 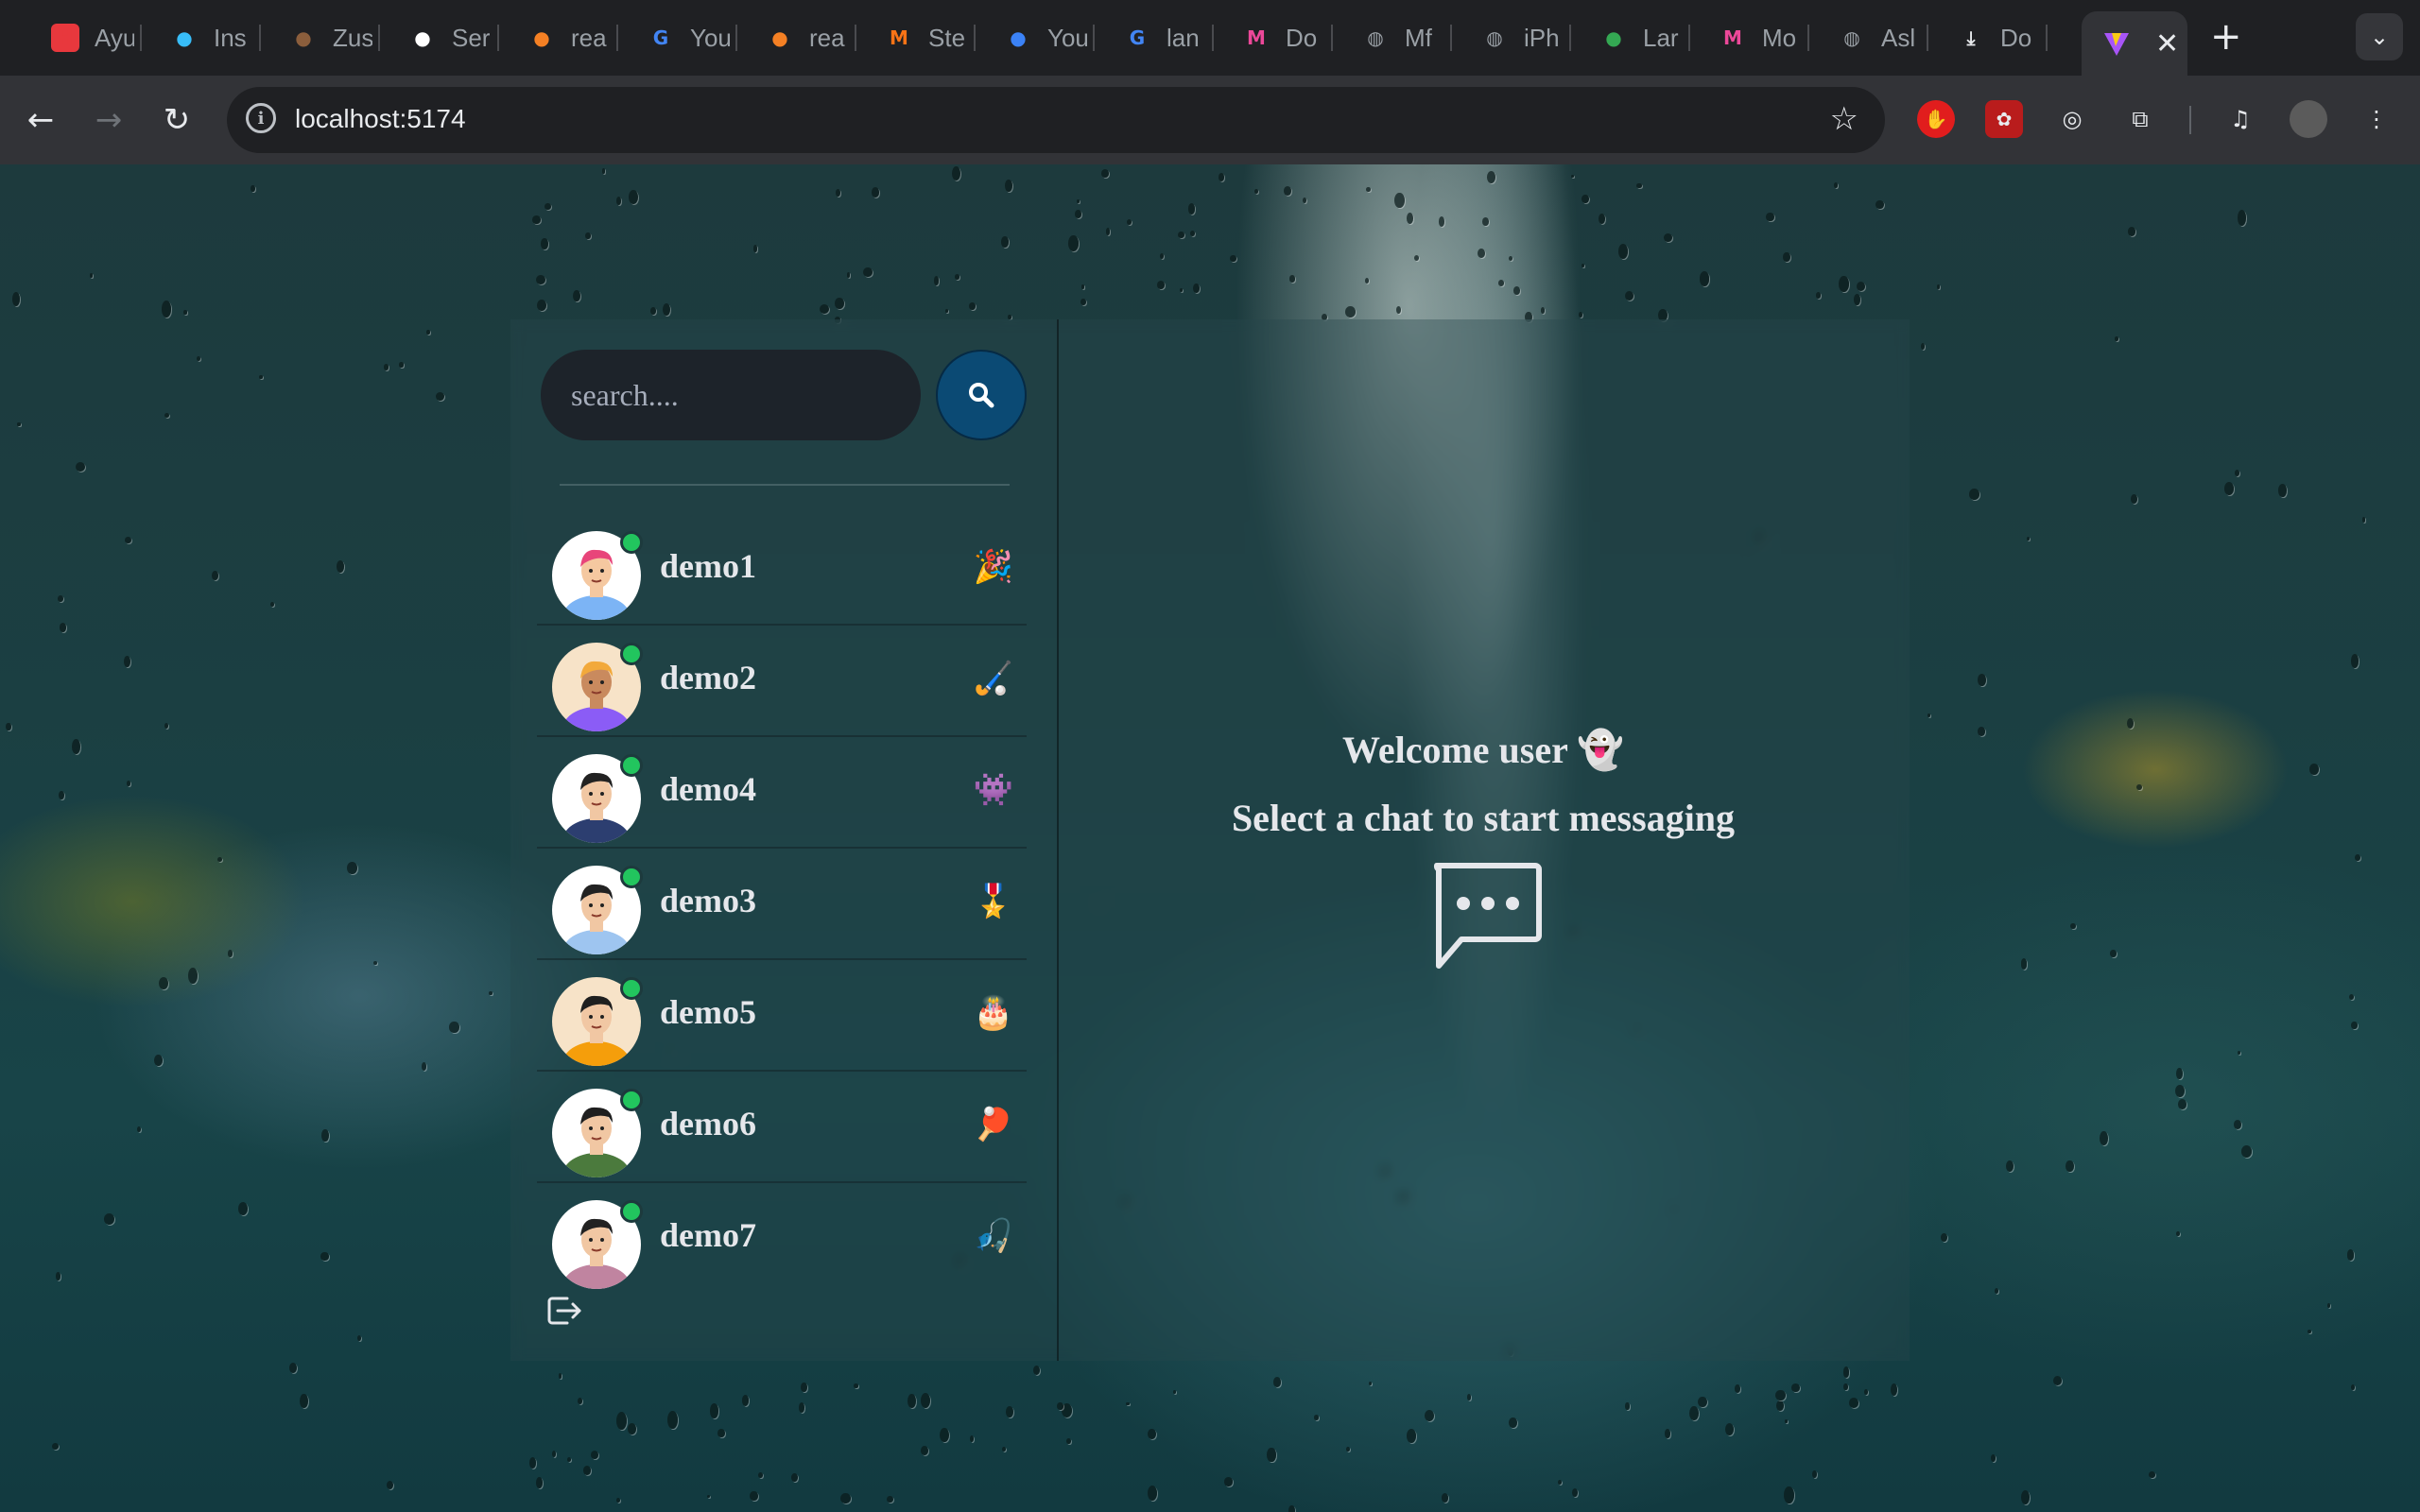 I want to click on browser-tab: H Ayu, so click(x=96, y=37).